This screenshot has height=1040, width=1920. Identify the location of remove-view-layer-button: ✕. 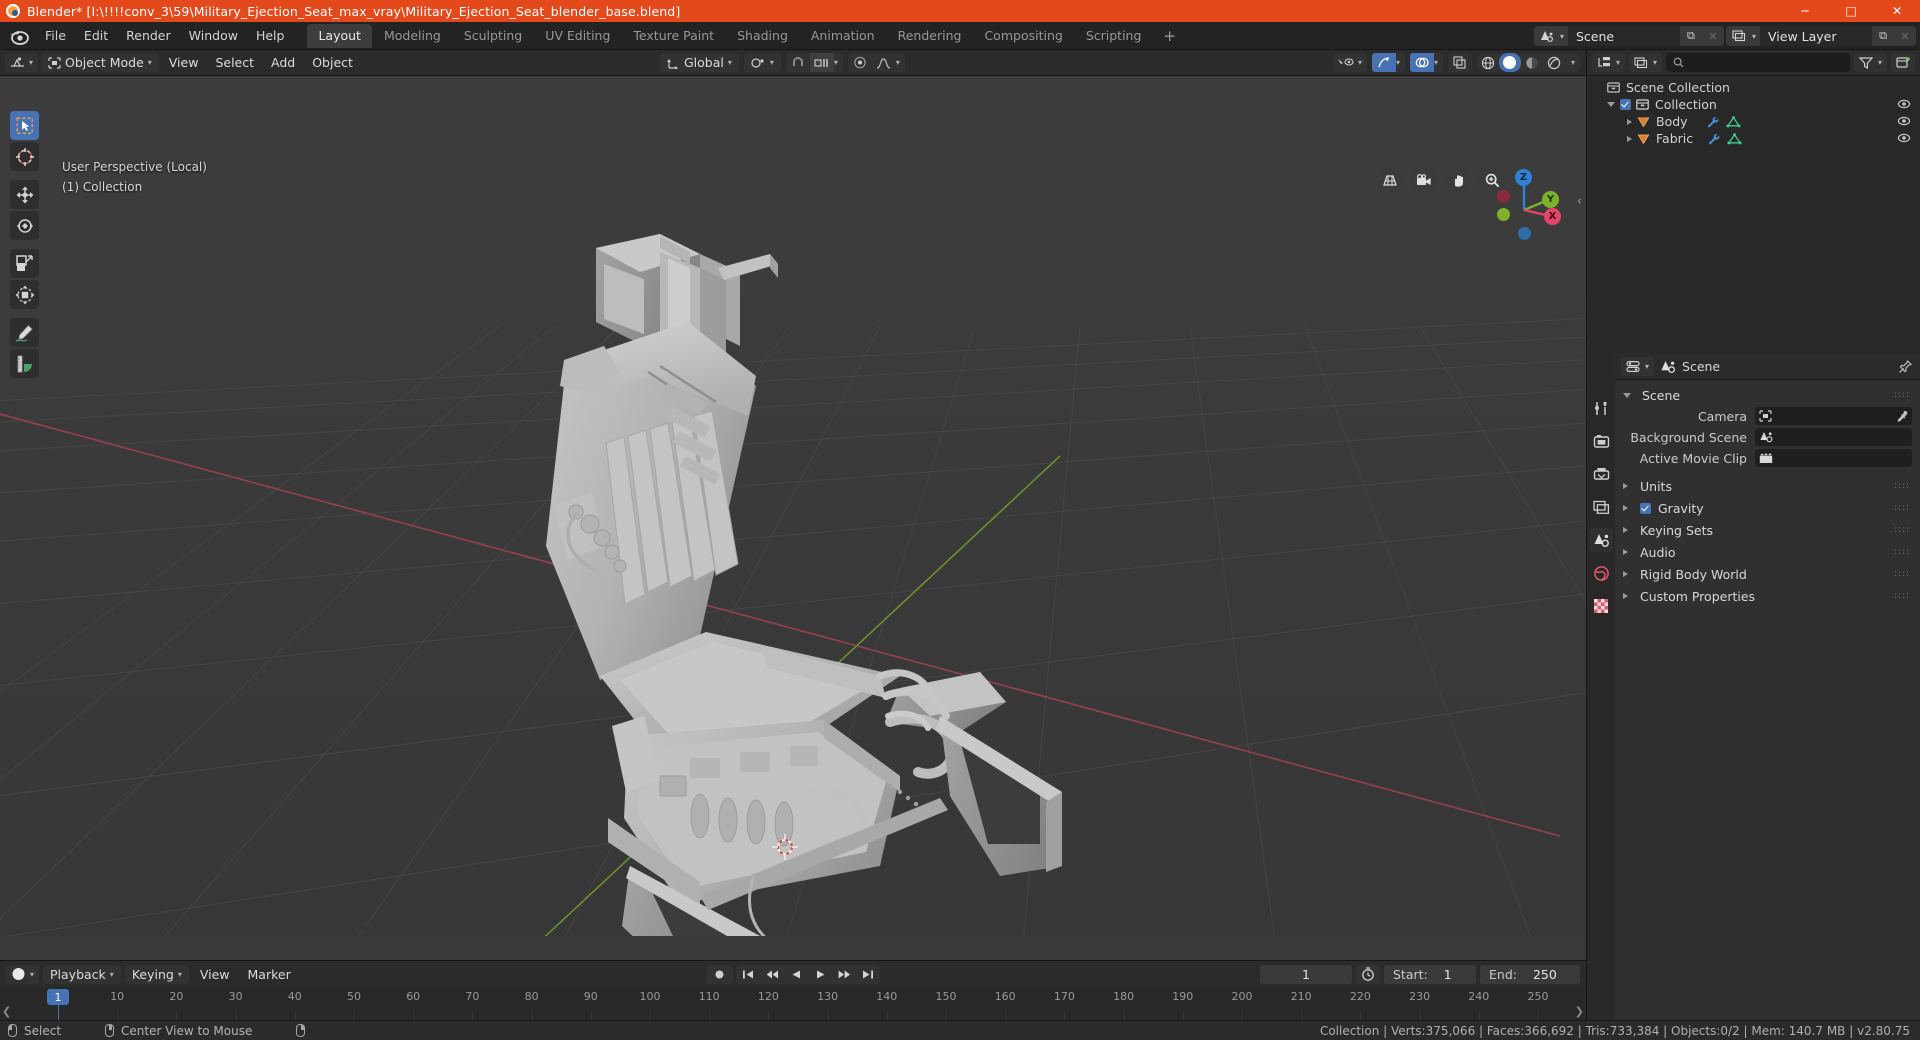
(1905, 36).